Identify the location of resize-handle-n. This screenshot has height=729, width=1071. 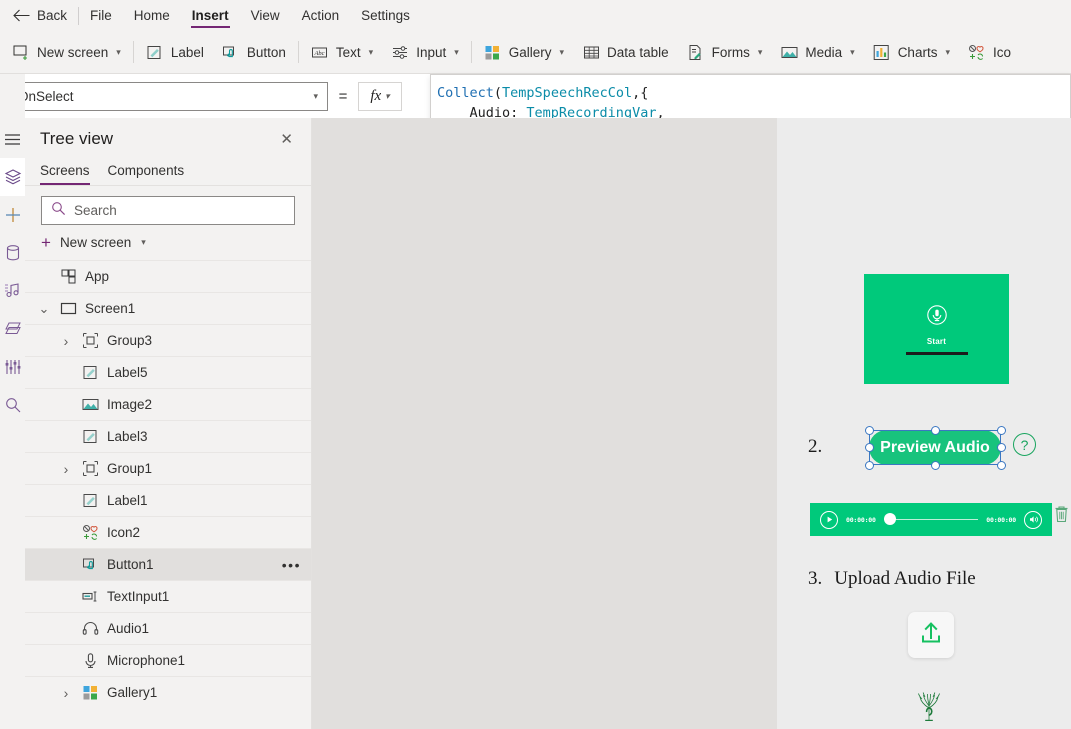
(935, 430).